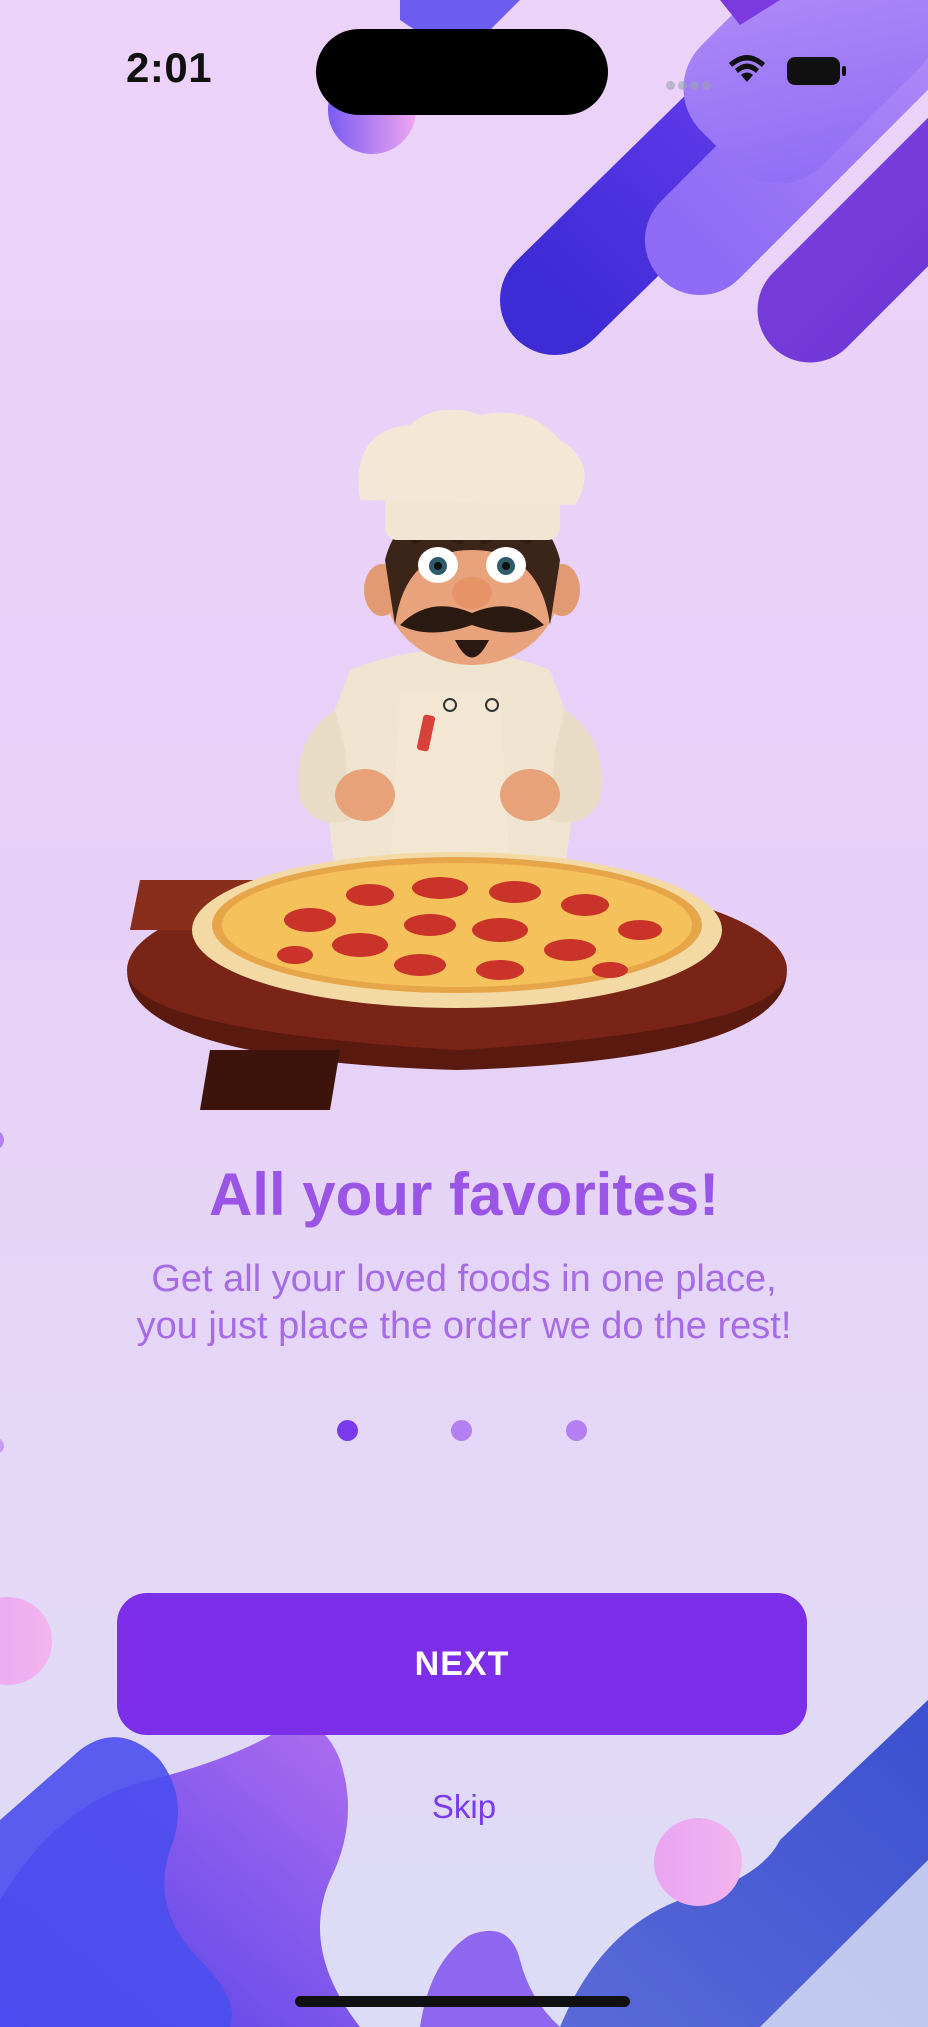 The width and height of the screenshot is (928, 2027). Describe the element at coordinates (464, 1807) in the screenshot. I see `skip-link: Skip` at that location.